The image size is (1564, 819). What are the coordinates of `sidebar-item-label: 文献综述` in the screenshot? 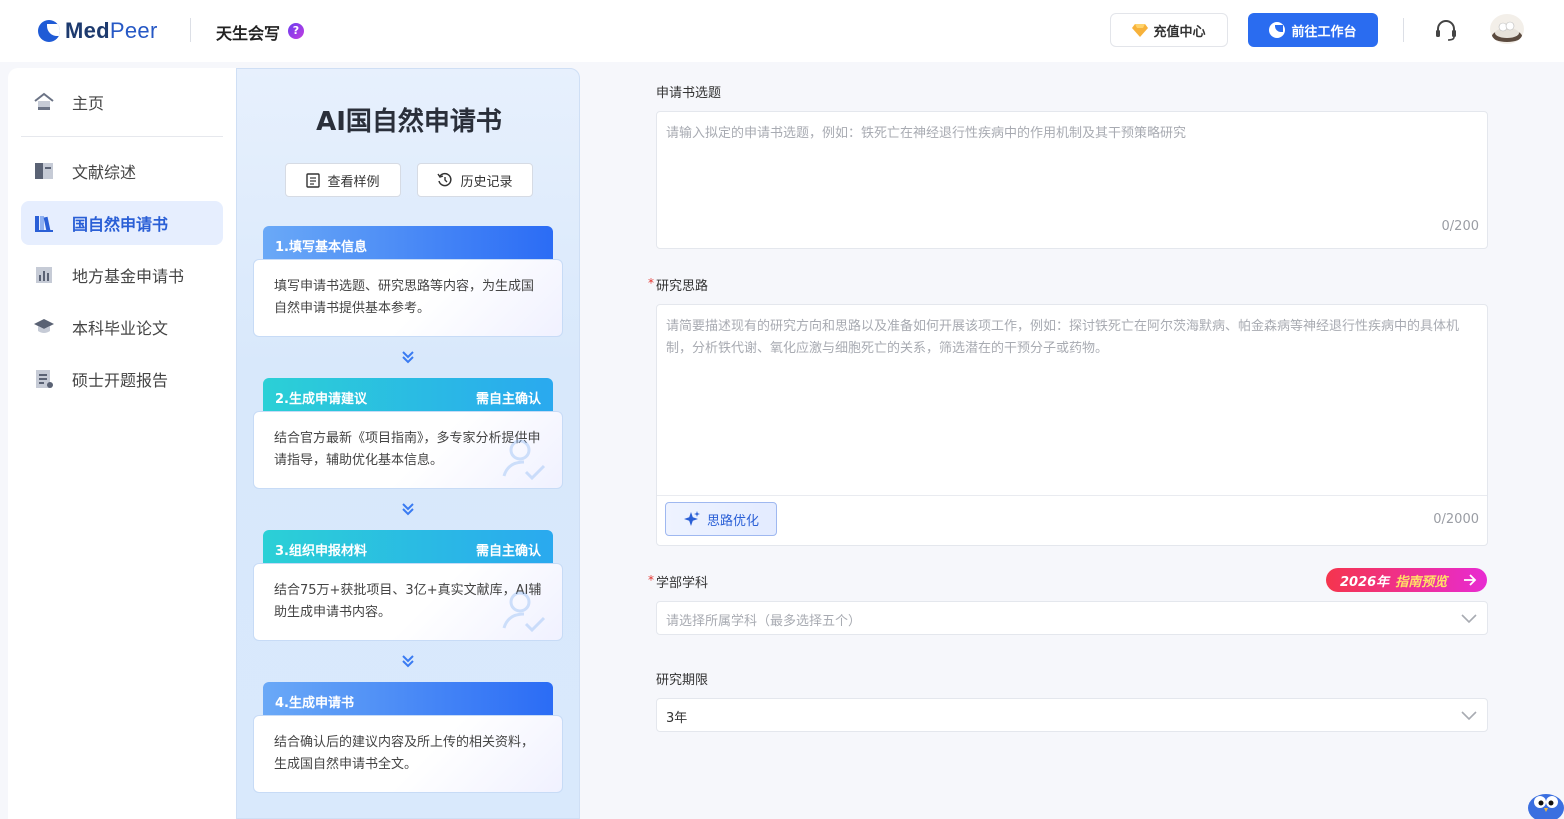 It's located at (104, 172).